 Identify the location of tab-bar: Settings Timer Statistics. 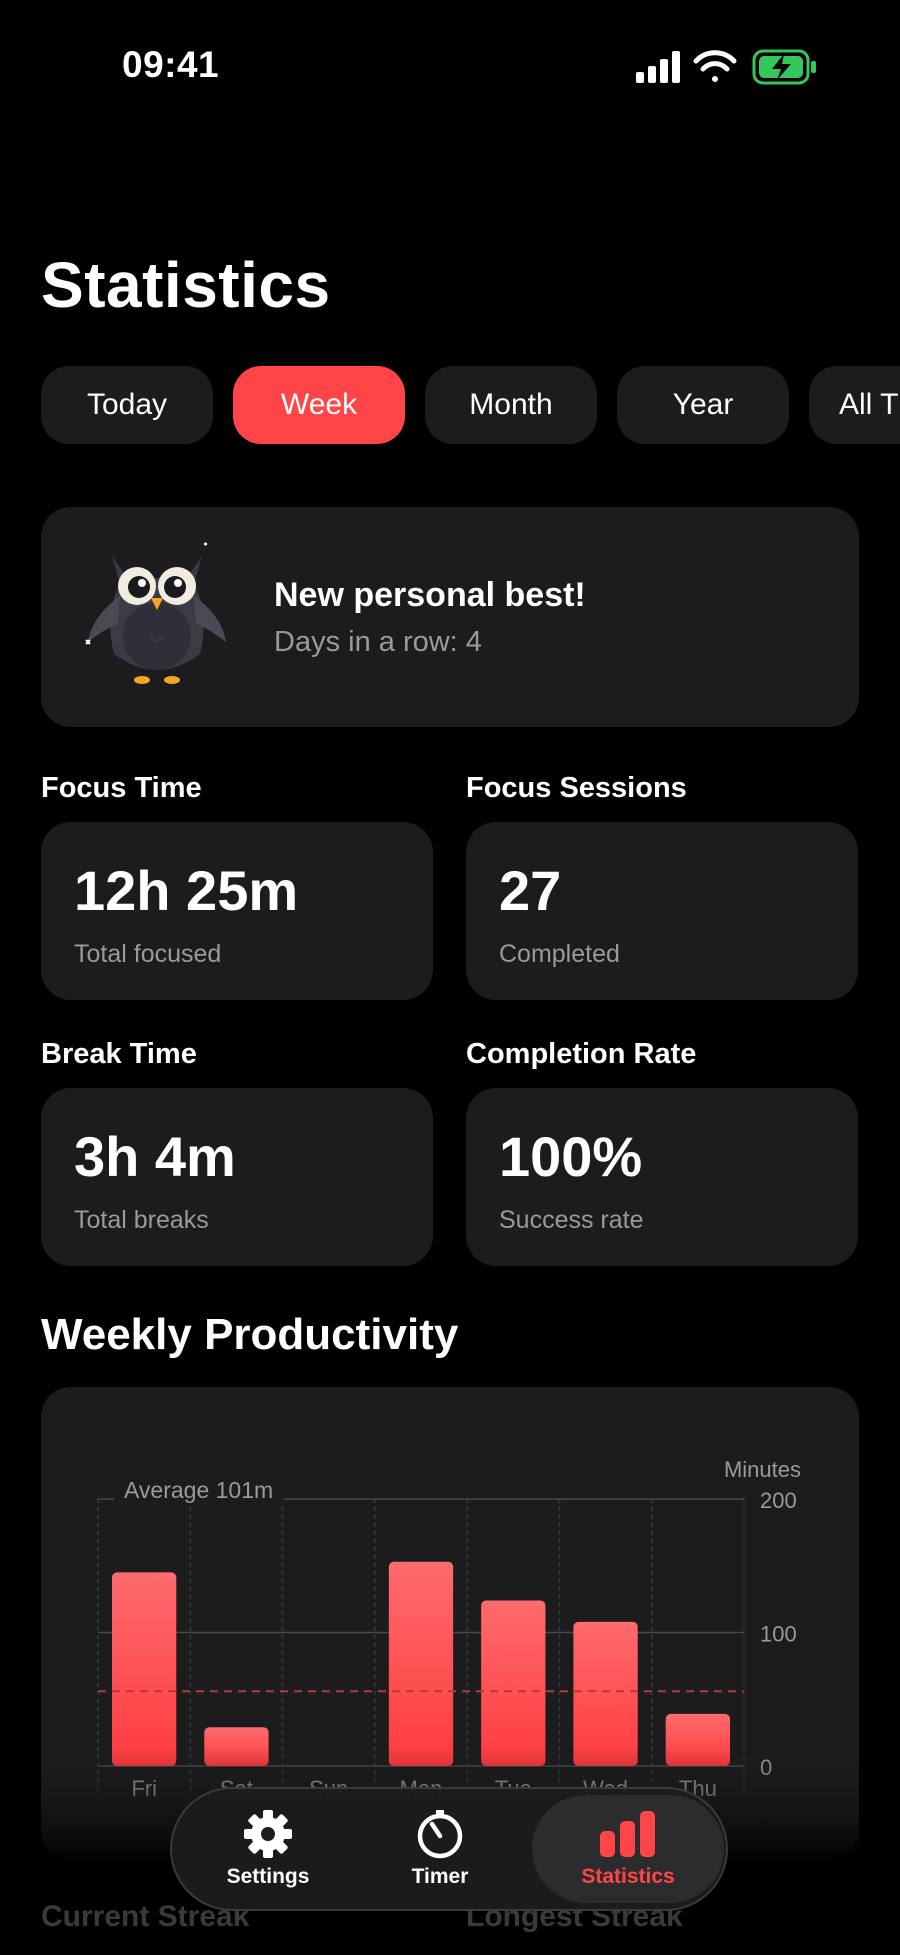
(449, 1849).